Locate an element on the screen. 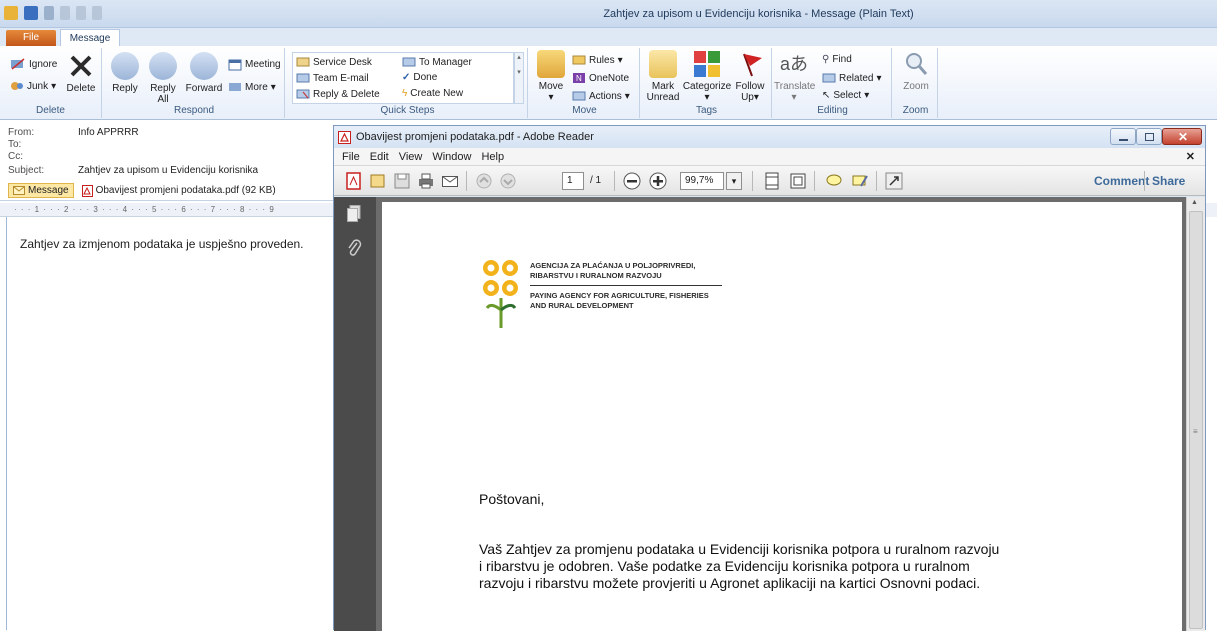  prev-page-button is located at coordinates (484, 181).